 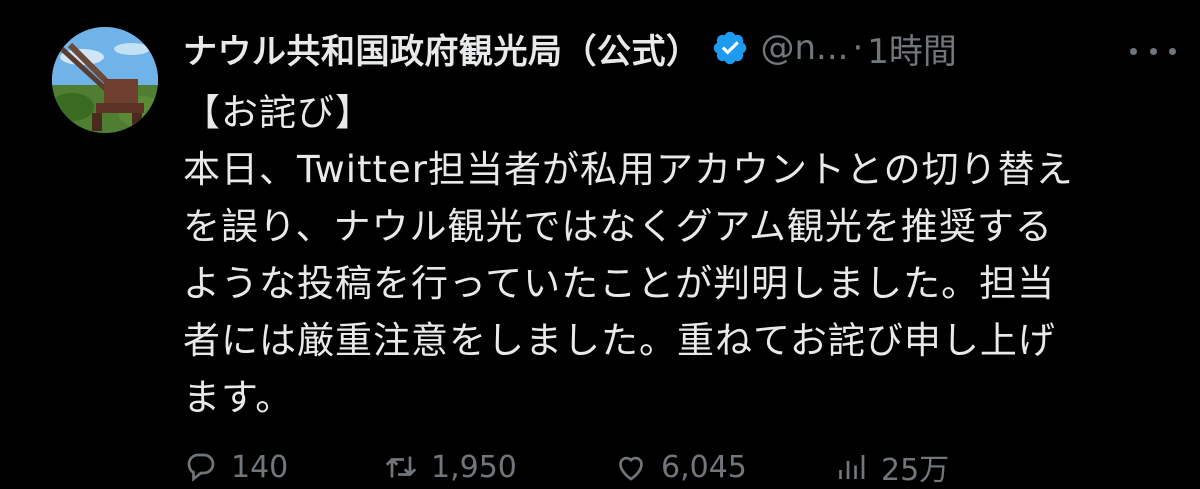 I want to click on view-count: 25万, so click(x=915, y=470).